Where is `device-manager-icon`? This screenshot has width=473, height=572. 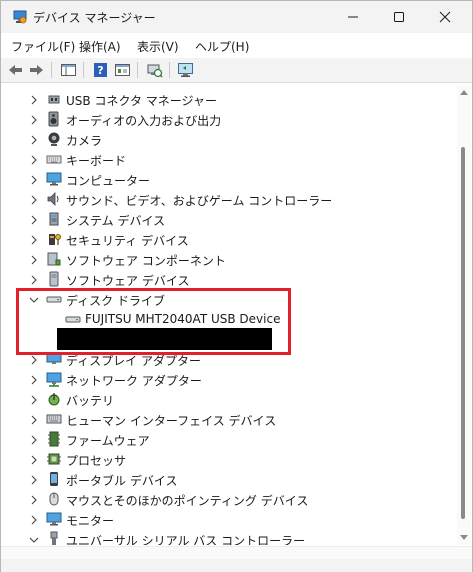 device-manager-icon is located at coordinates (20, 17).